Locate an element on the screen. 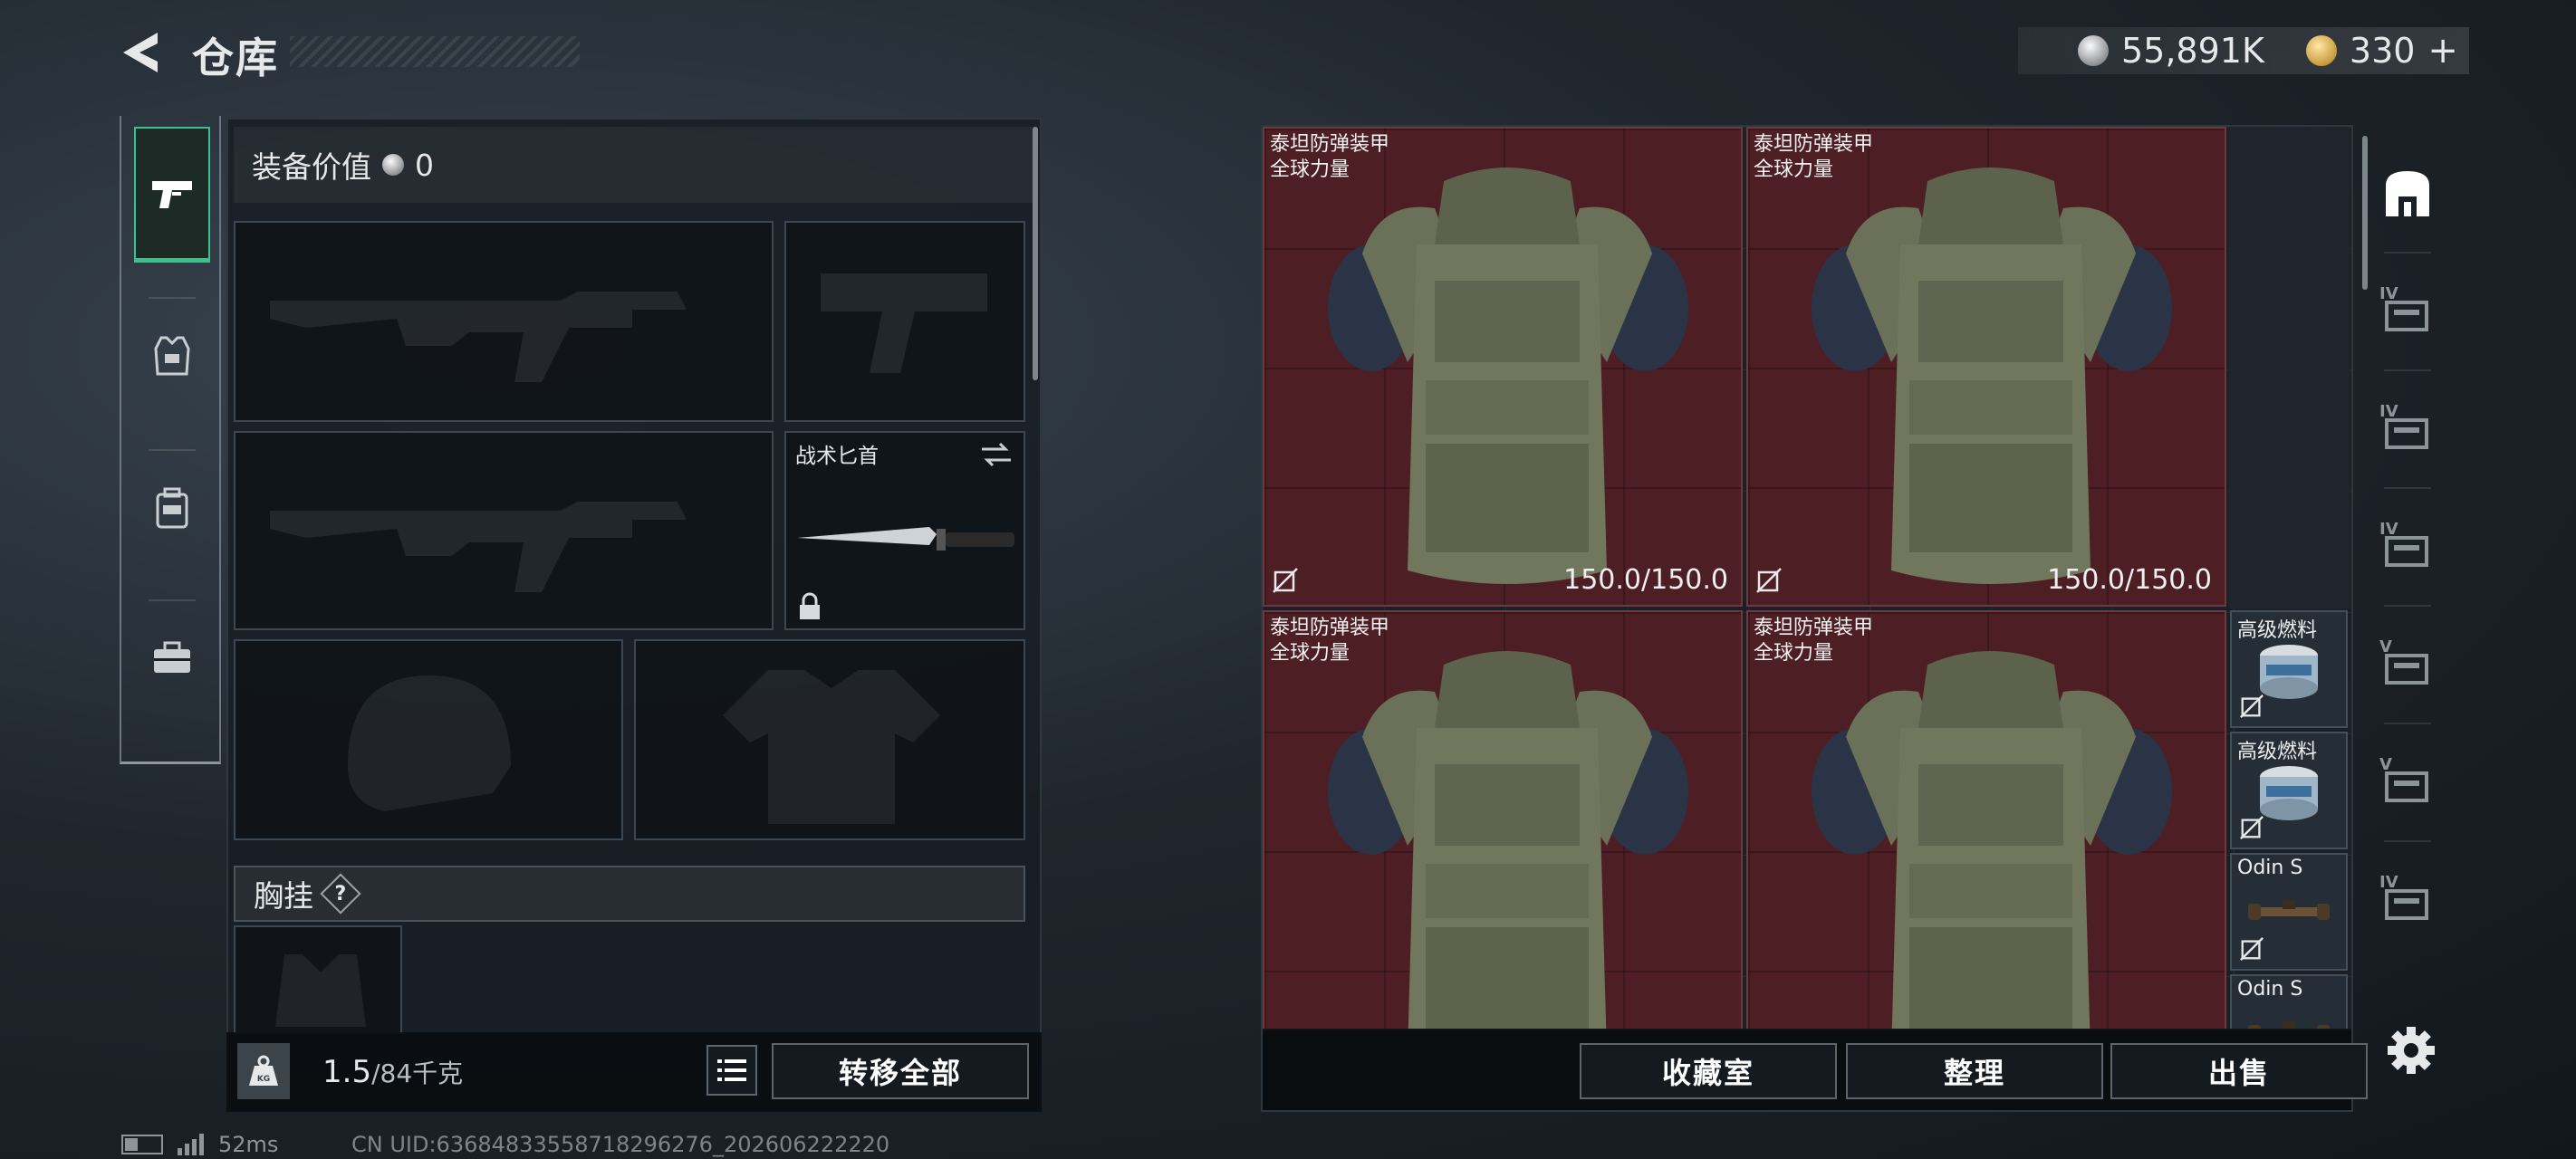  equipment-value-label: 装备价值 is located at coordinates (311, 167).